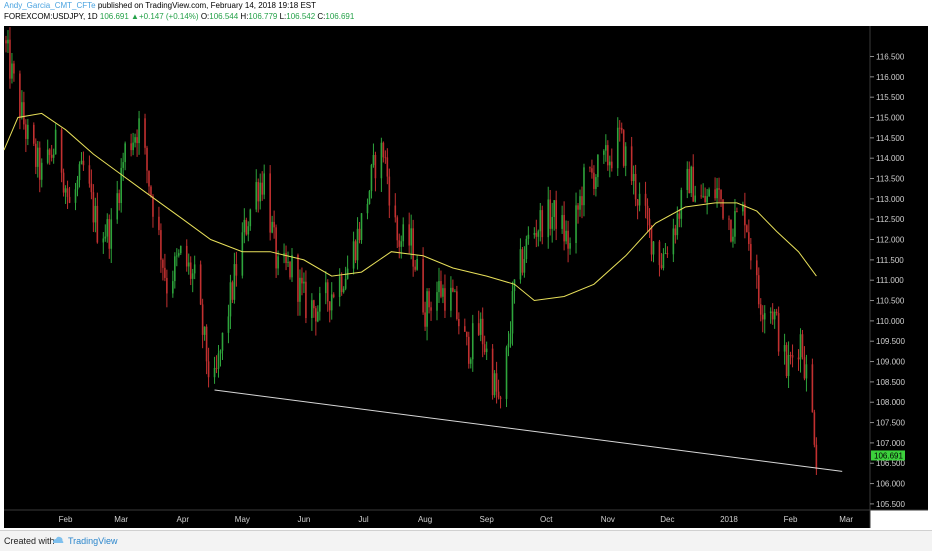 The width and height of the screenshot is (932, 551). What do you see at coordinates (340, 16) in the screenshot?
I see `close-value: 106.691` at bounding box center [340, 16].